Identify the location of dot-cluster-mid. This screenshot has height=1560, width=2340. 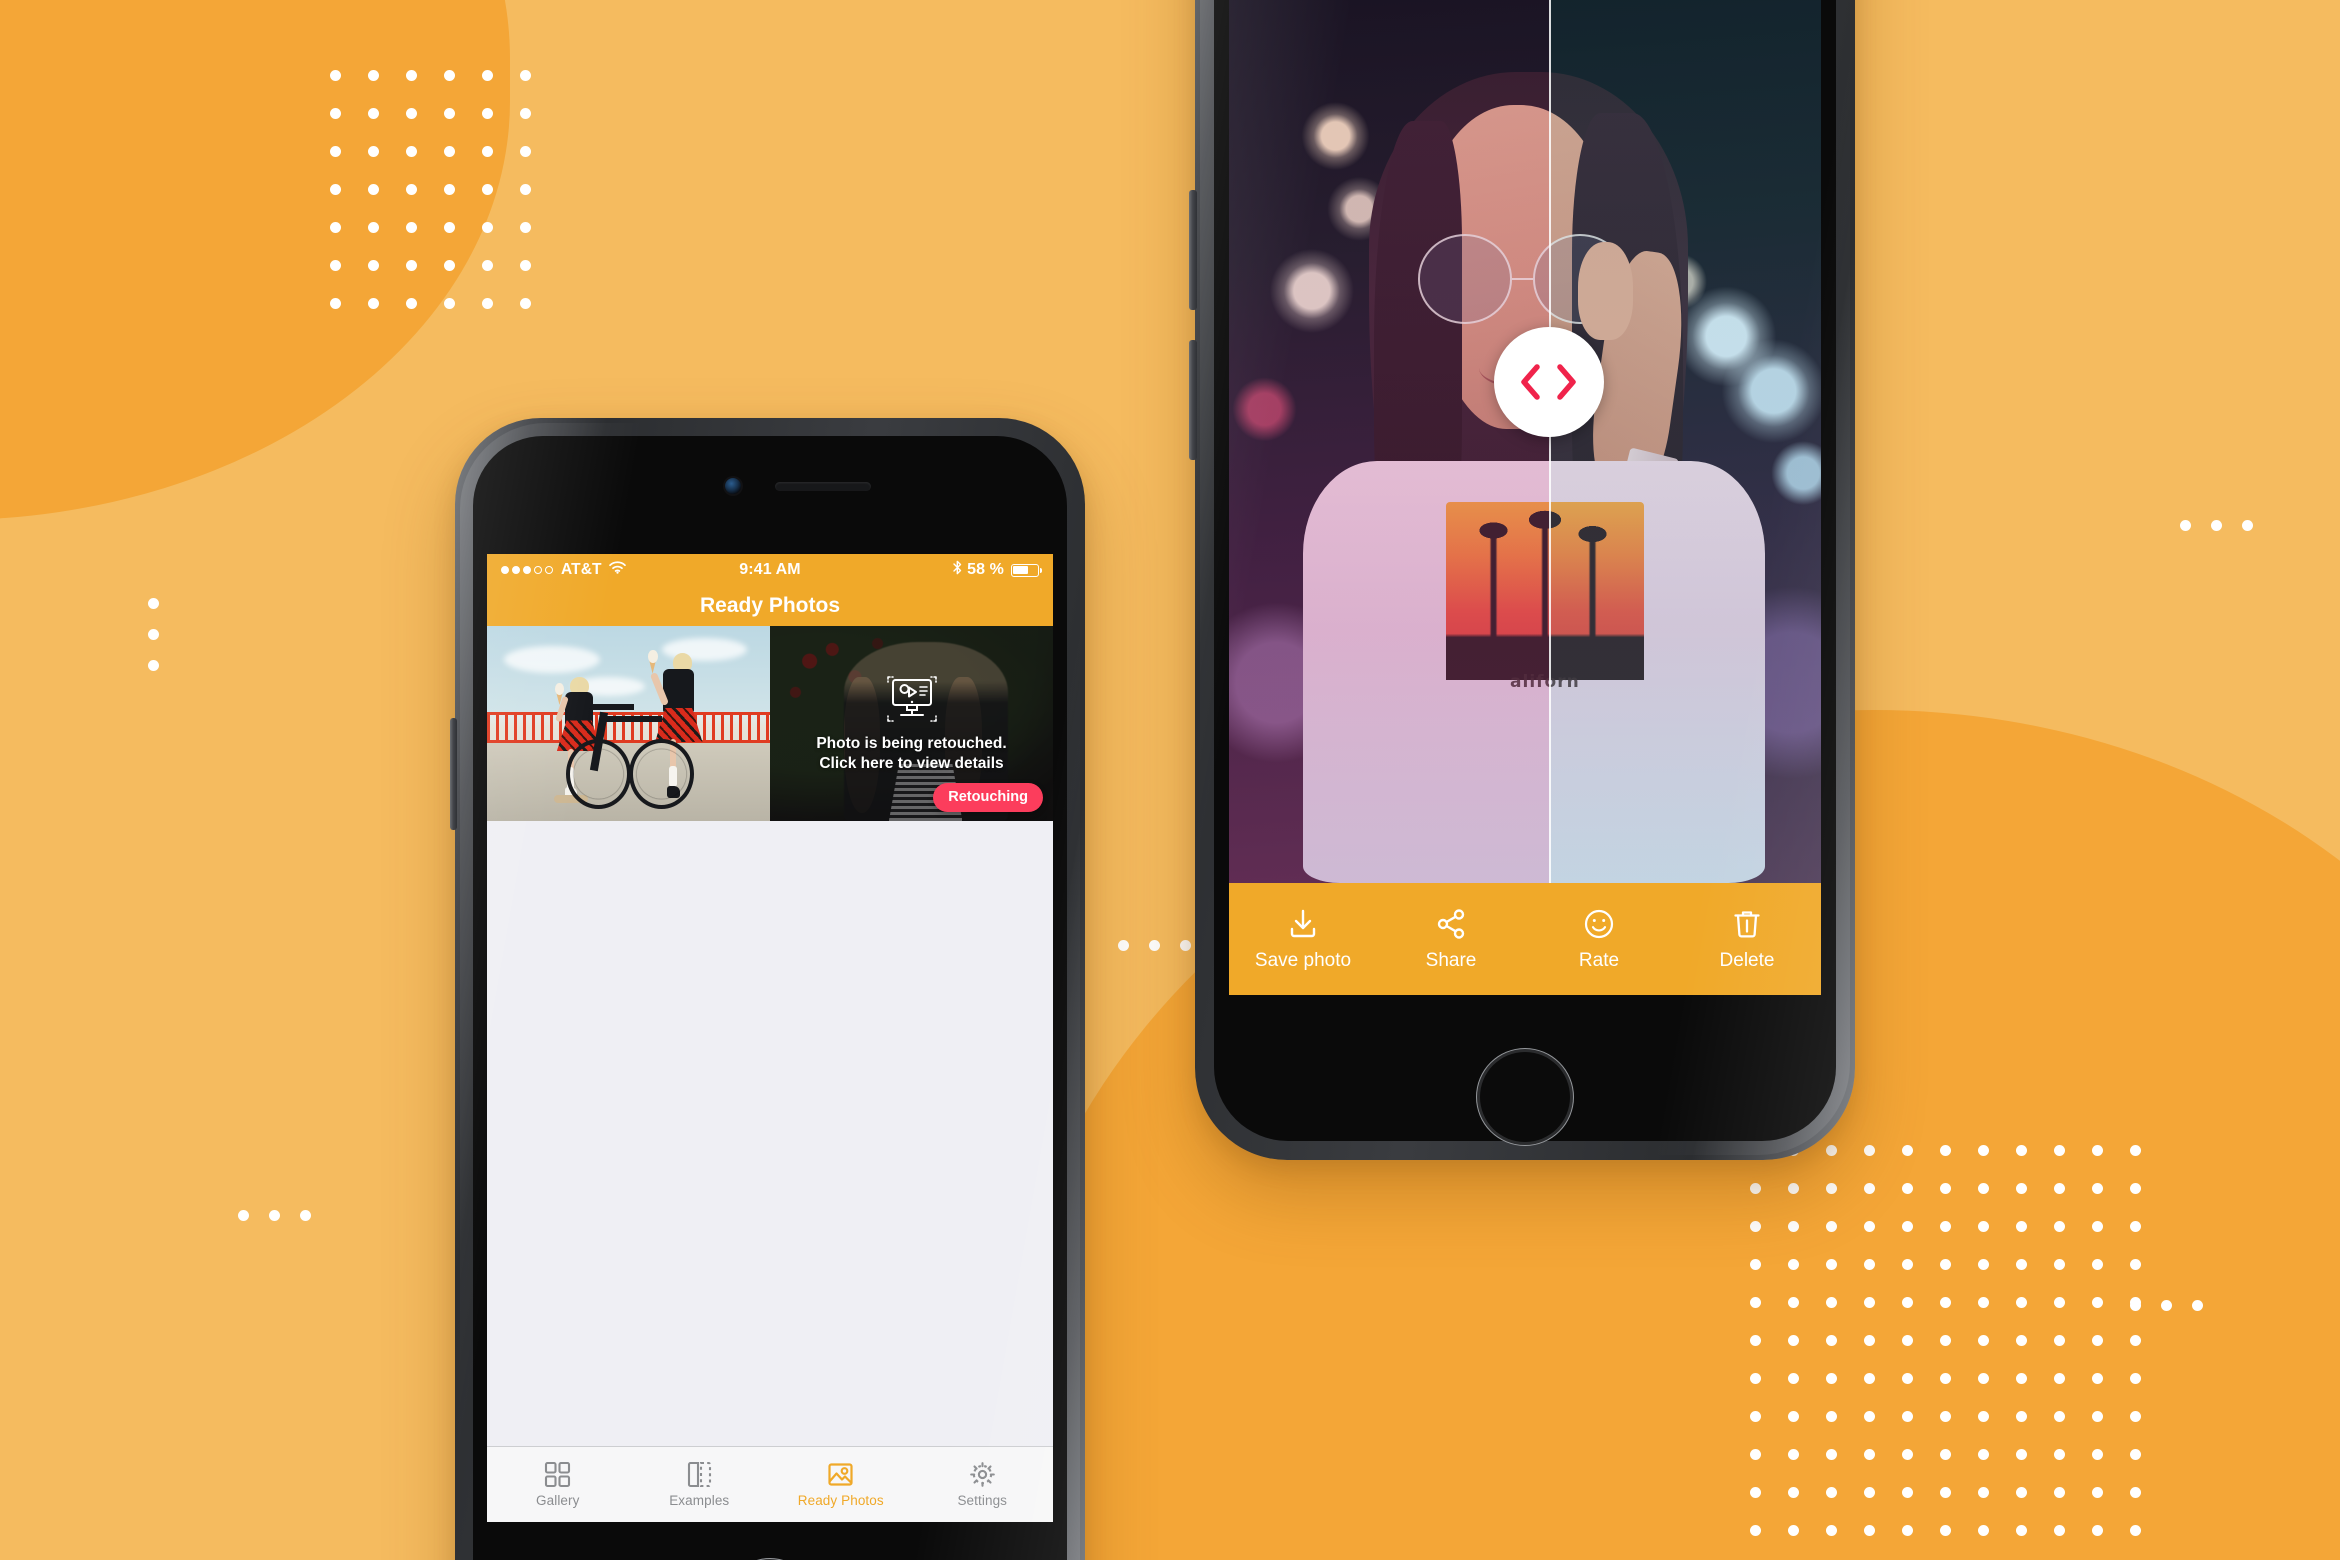
(1154, 945).